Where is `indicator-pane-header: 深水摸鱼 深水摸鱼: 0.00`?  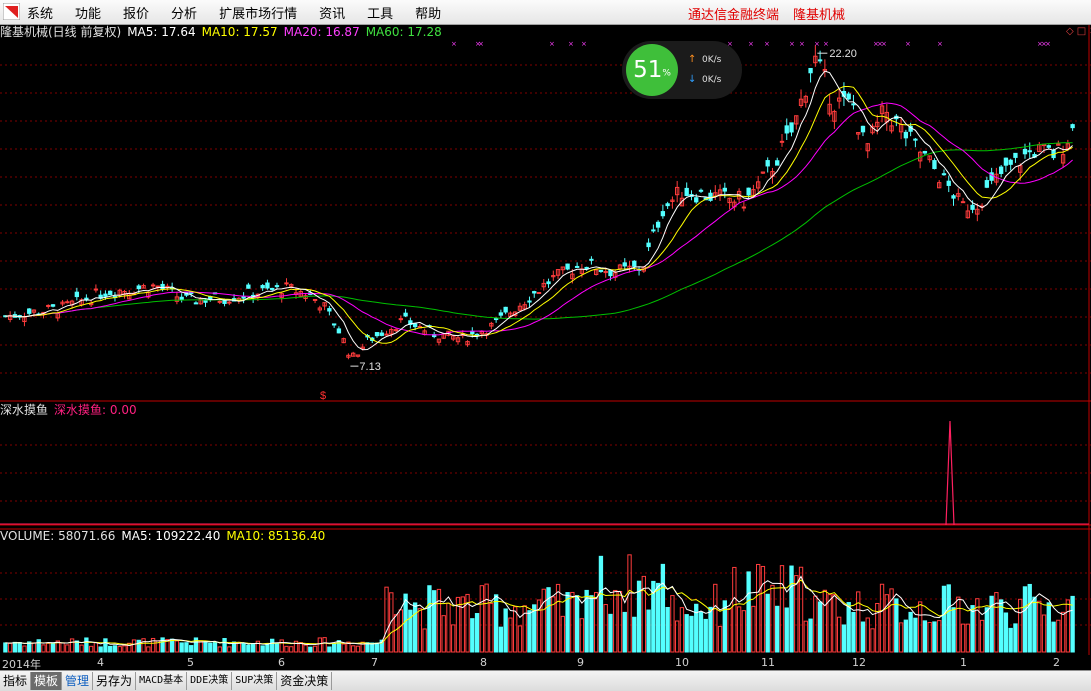 indicator-pane-header: 深水摸鱼 深水摸鱼: 0.00 is located at coordinates (71, 410).